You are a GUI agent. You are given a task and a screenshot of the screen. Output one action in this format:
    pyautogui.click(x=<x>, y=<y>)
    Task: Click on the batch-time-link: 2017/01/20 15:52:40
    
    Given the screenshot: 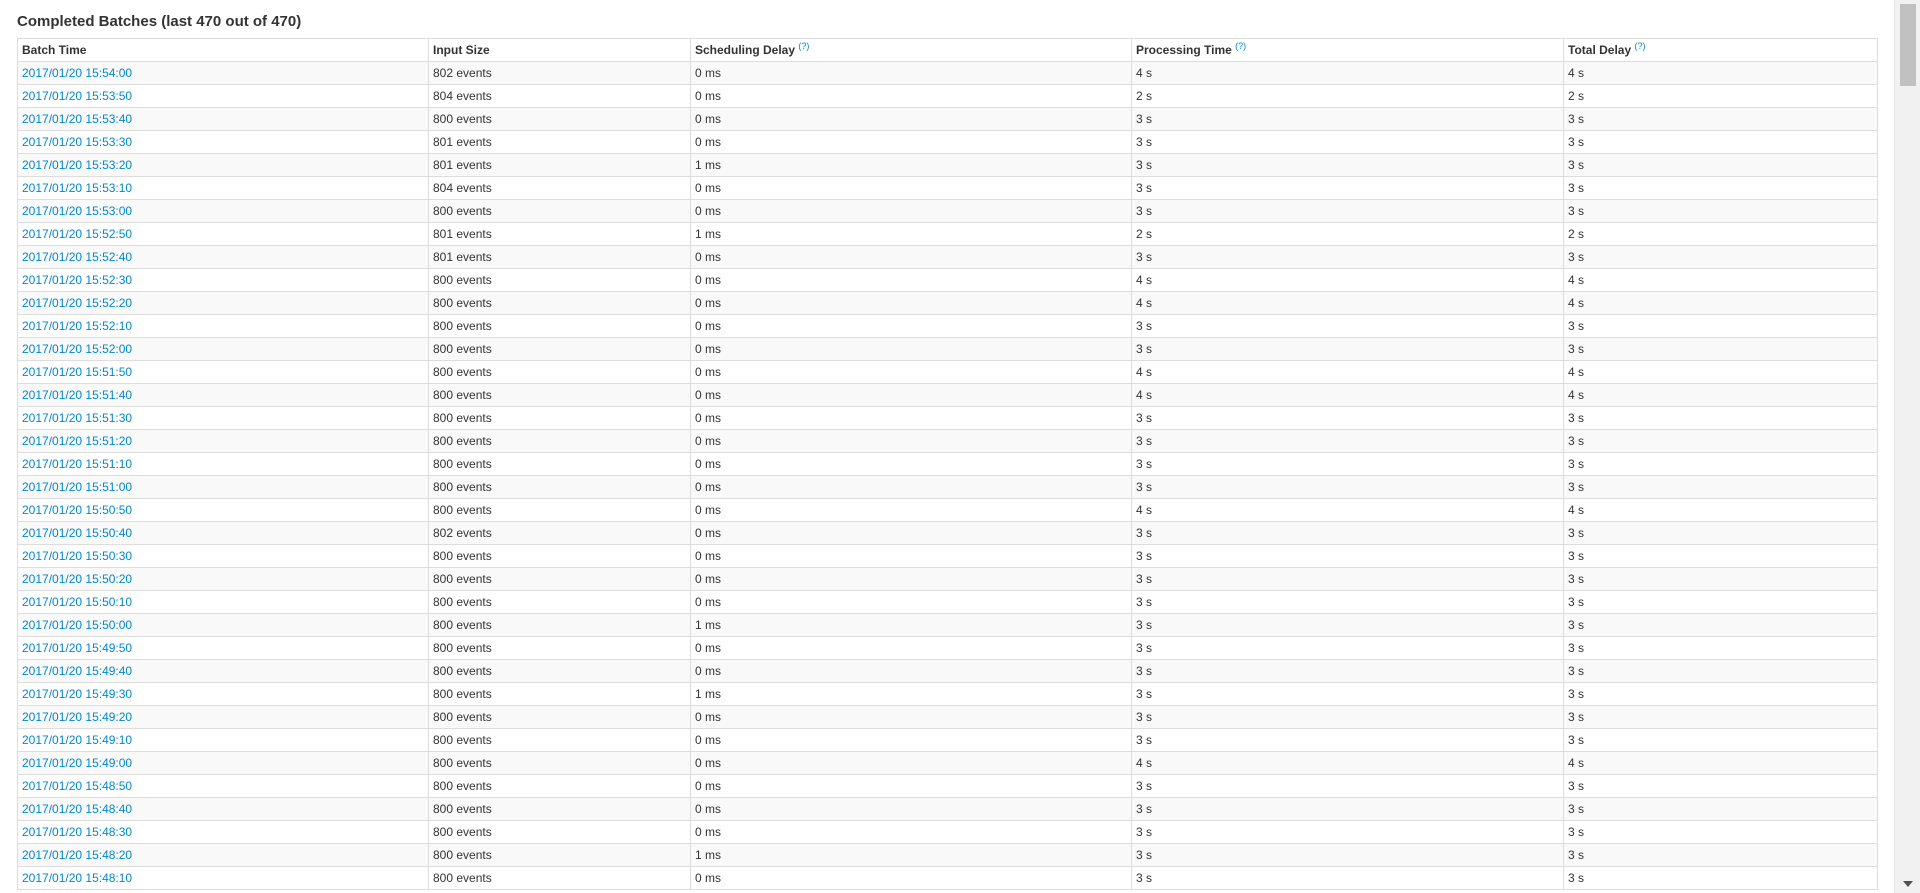 What is the action you would take?
    pyautogui.click(x=77, y=257)
    